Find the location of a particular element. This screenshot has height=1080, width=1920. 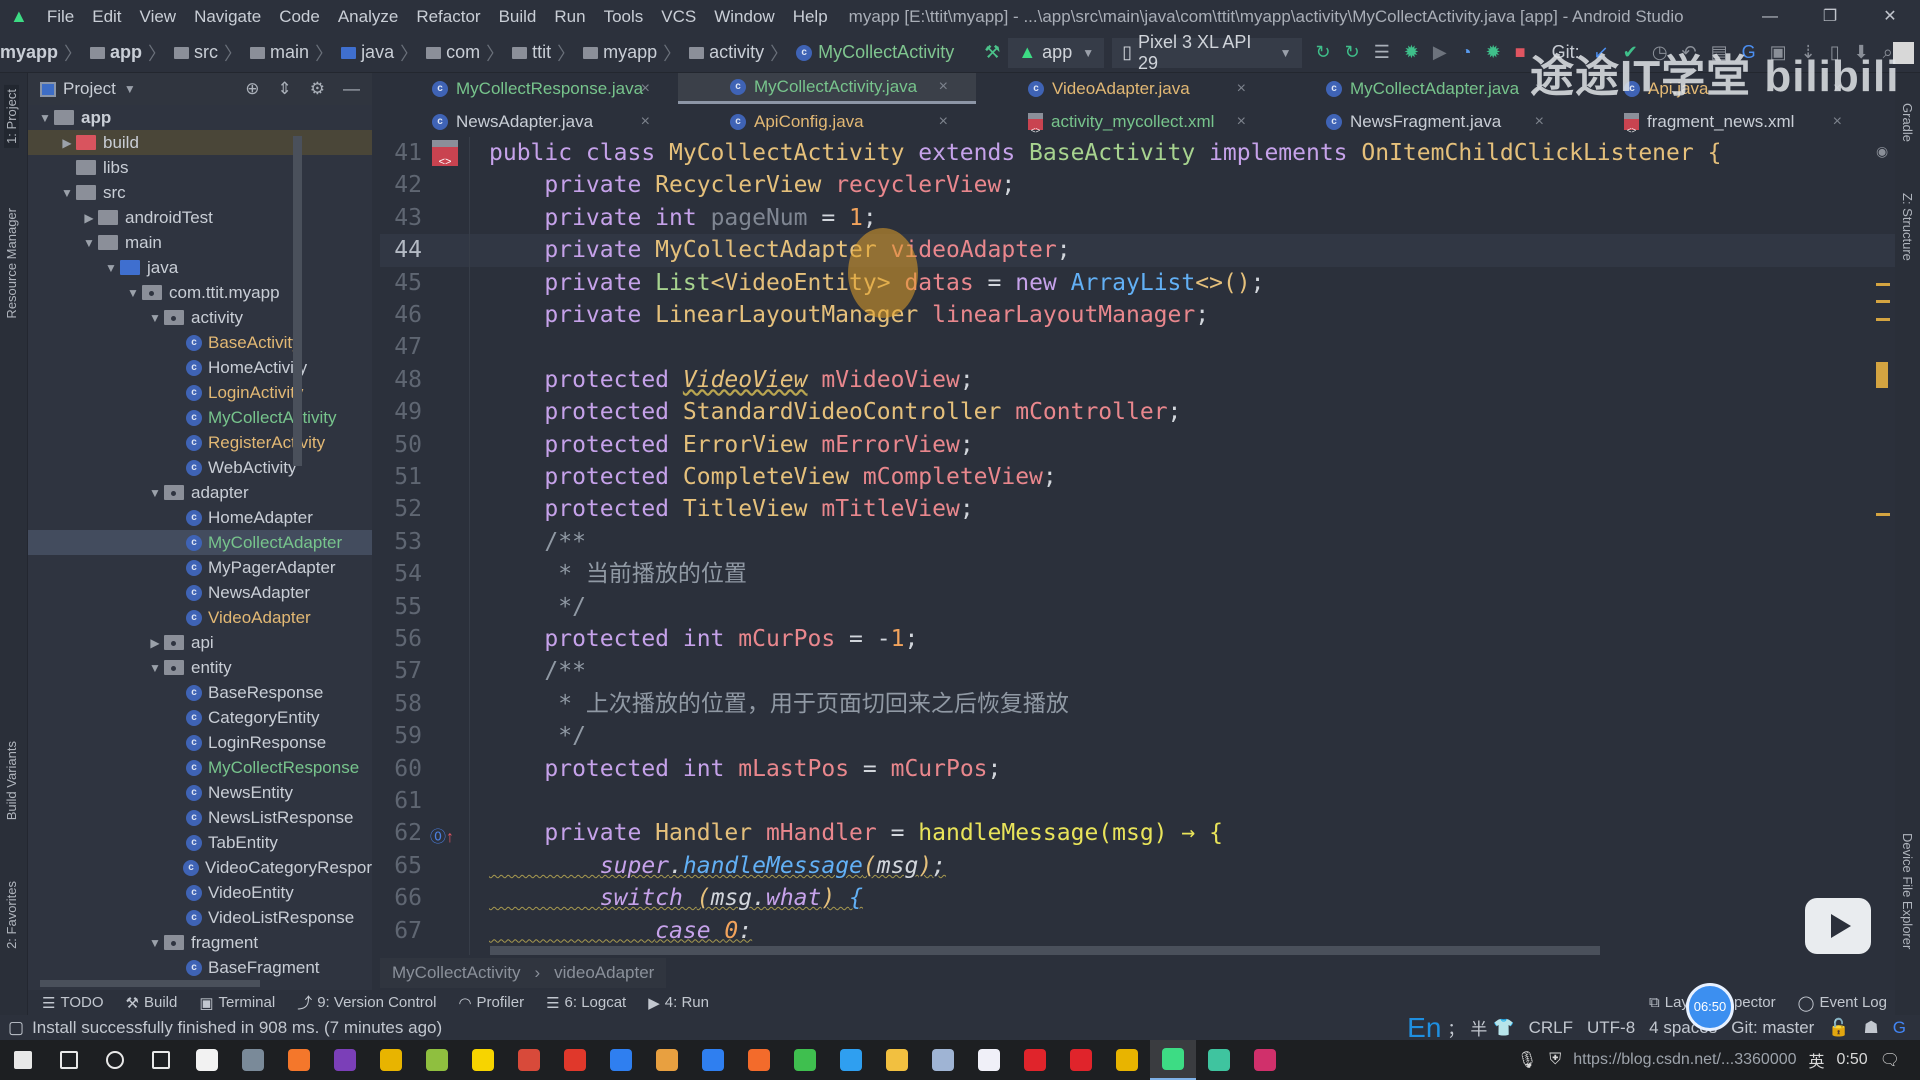

clock: 0:50 is located at coordinates (1852, 1060).